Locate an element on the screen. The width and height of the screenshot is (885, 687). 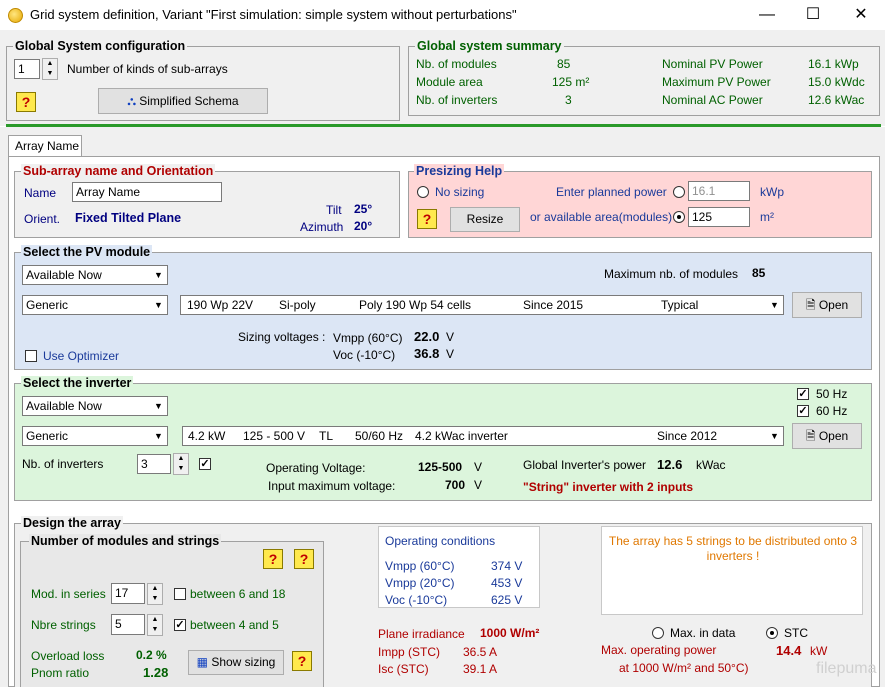
hz50-label: 50 Hz is located at coordinates (832, 394).